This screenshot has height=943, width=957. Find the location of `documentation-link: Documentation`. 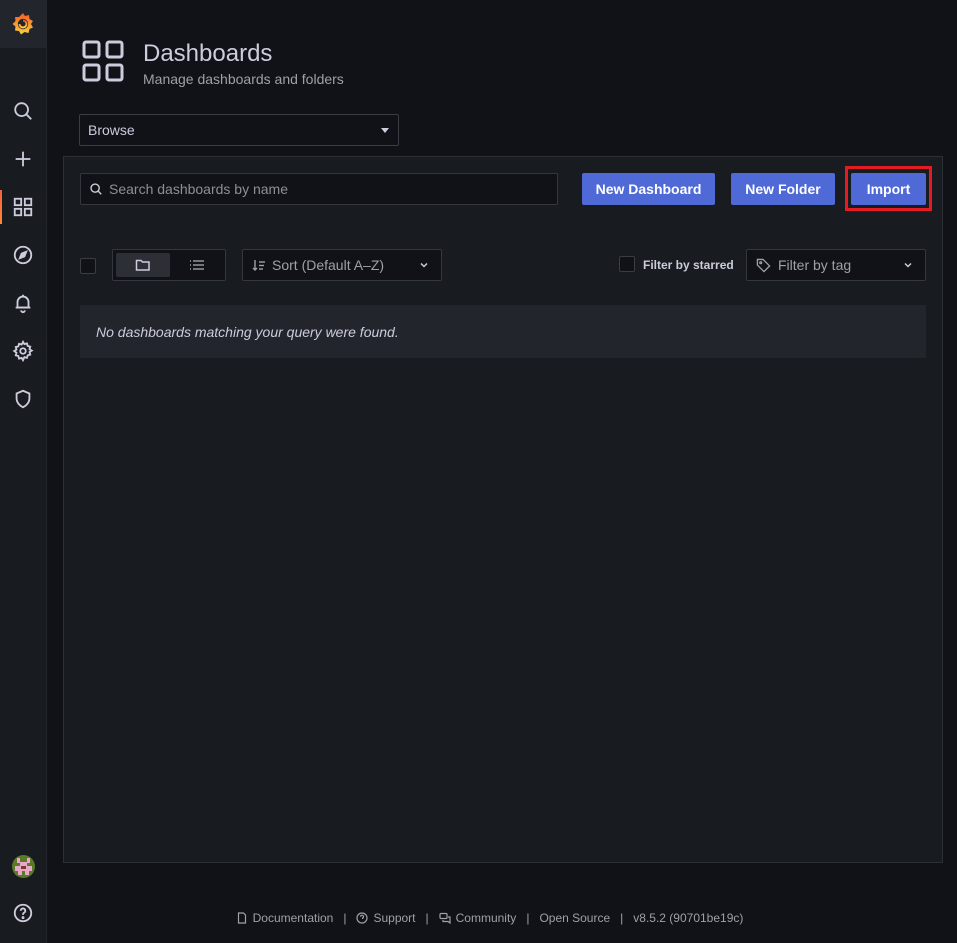

documentation-link: Documentation is located at coordinates (285, 918).